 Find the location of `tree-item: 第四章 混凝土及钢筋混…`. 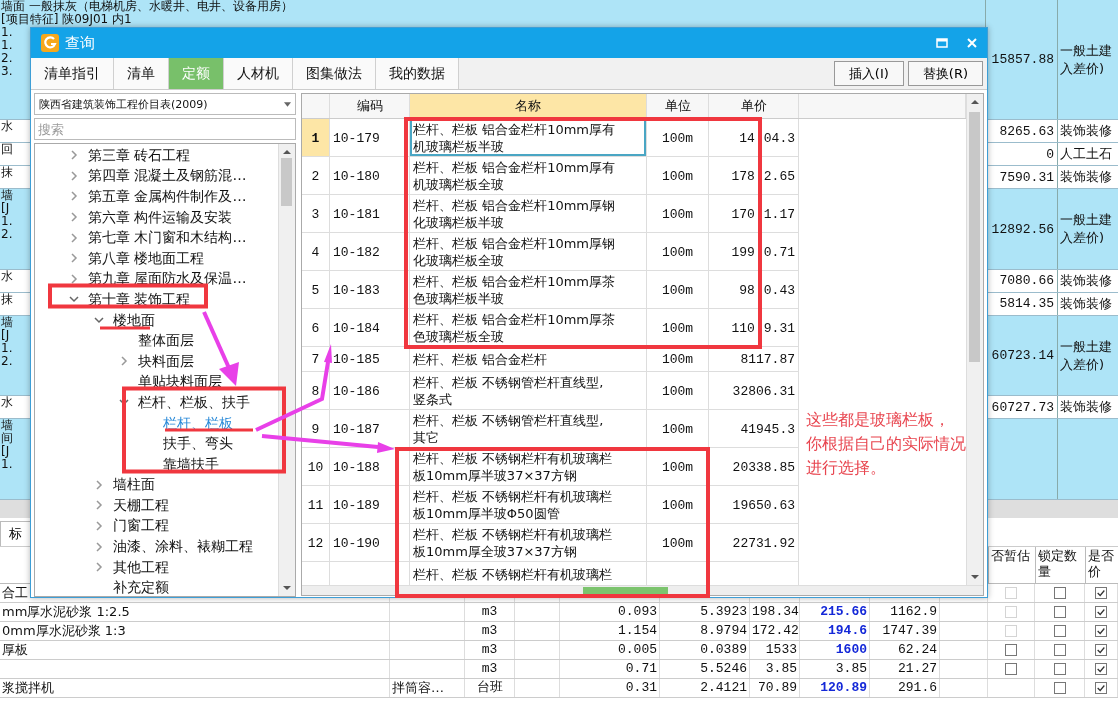

tree-item: 第四章 混凝土及钢筋混… is located at coordinates (167, 176).